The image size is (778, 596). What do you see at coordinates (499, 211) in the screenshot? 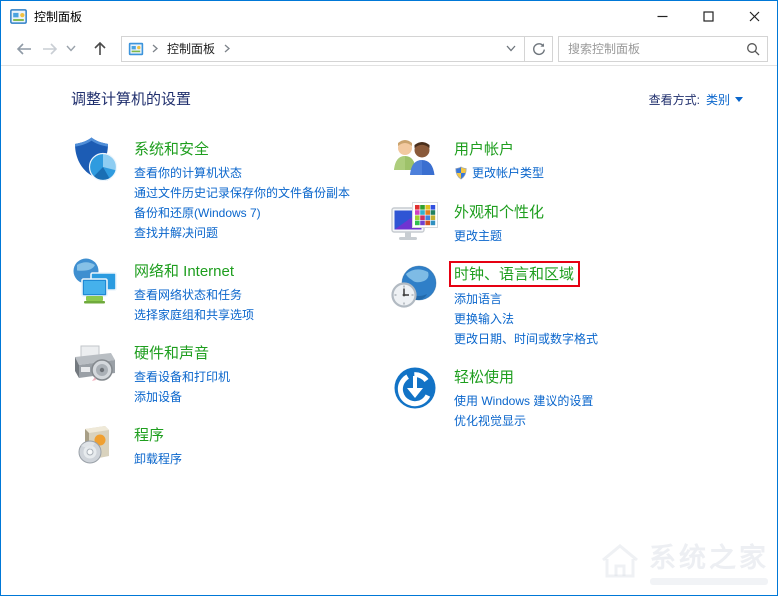
I see `category-title-appearance-personalization: 外观和个性化` at bounding box center [499, 211].